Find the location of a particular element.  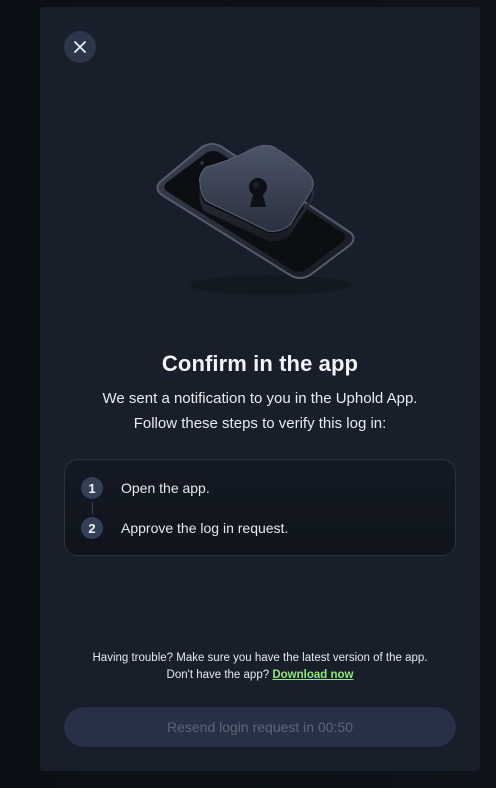

step-number-badge: 1 is located at coordinates (92, 488).